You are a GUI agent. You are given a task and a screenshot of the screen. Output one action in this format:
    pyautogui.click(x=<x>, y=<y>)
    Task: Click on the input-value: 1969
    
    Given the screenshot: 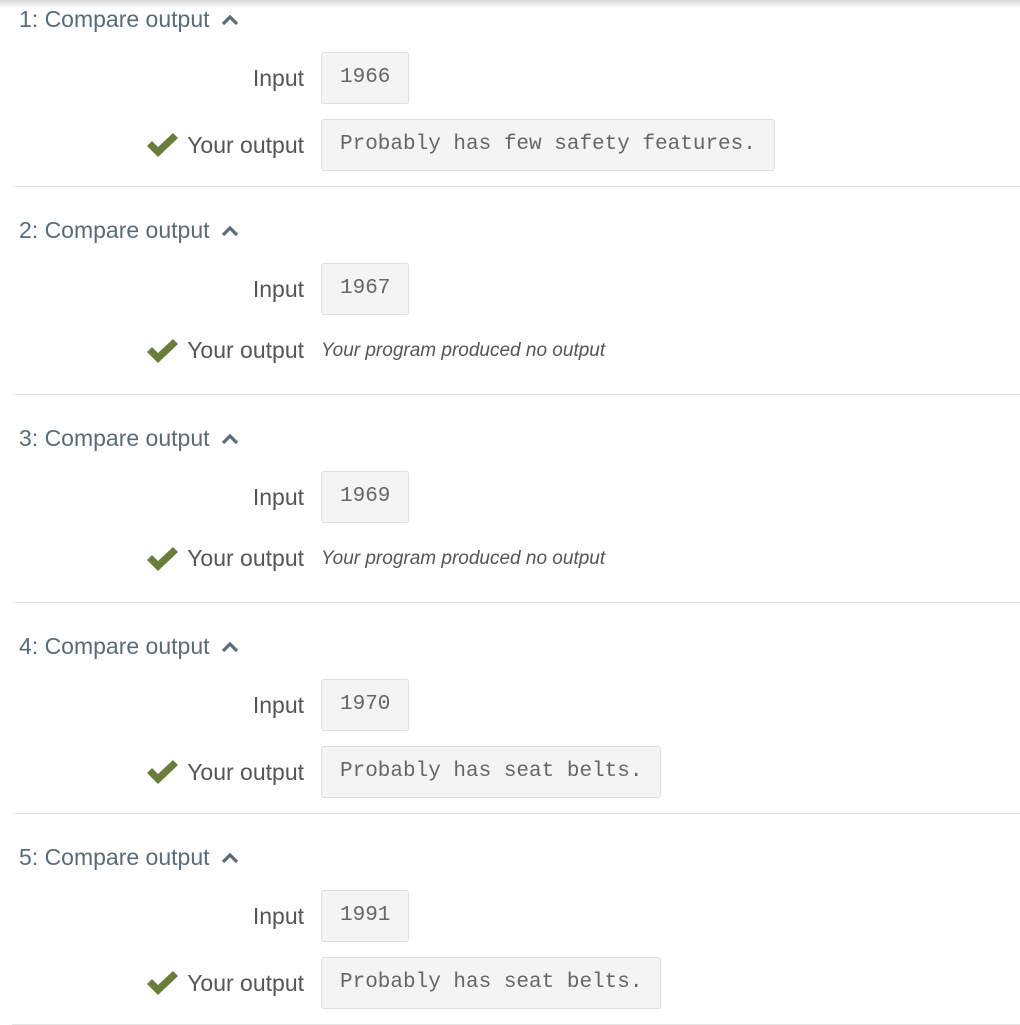 What is the action you would take?
    pyautogui.click(x=365, y=497)
    